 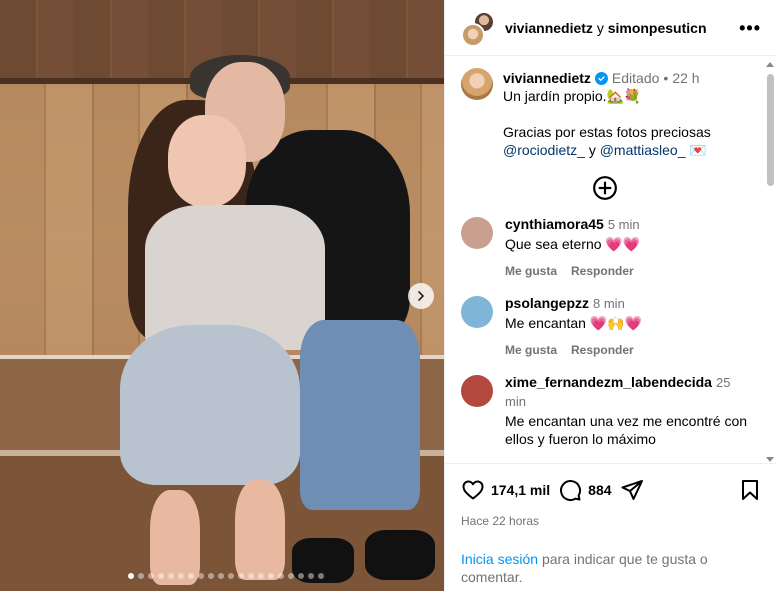 I want to click on comment-username: xime_fernandezm_labendecida, so click(x=608, y=382).